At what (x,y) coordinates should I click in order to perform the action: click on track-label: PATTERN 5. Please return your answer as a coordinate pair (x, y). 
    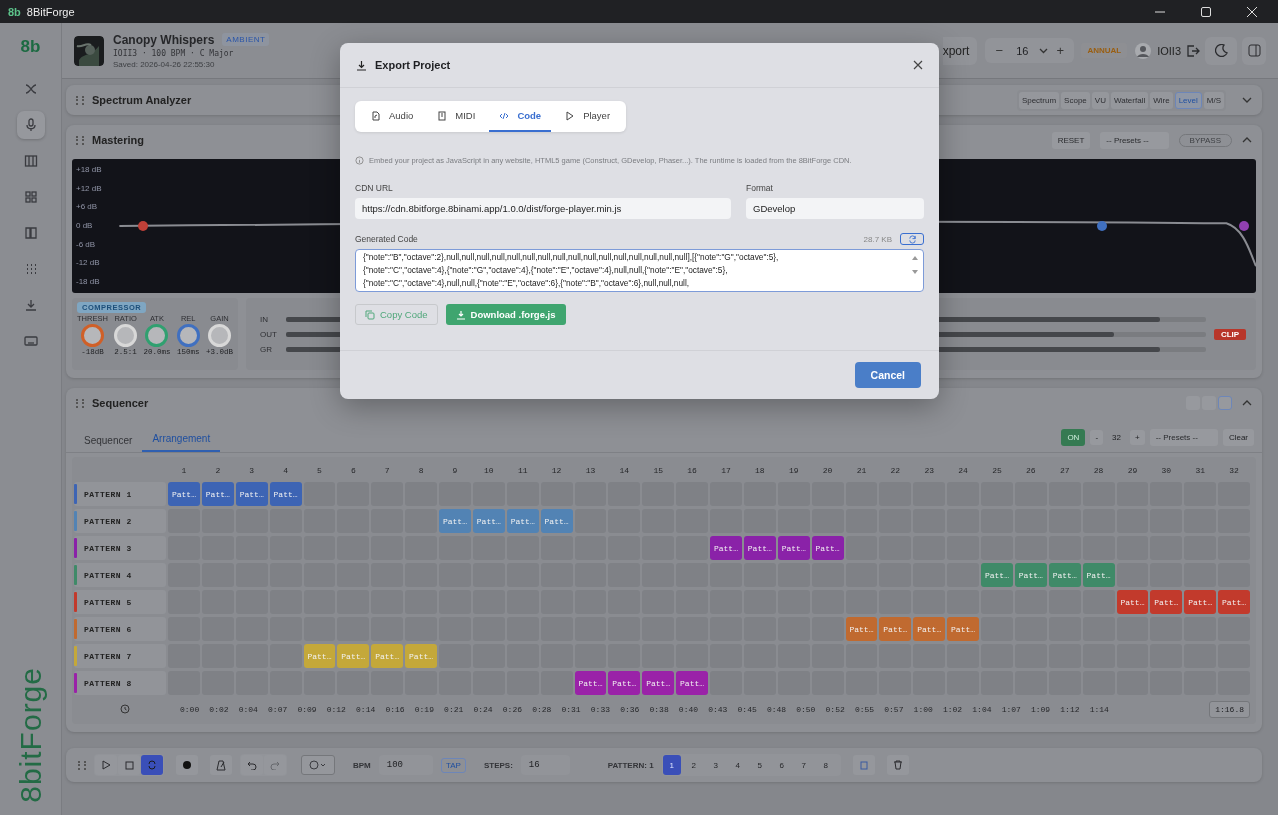
    Looking at the image, I should click on (120, 602).